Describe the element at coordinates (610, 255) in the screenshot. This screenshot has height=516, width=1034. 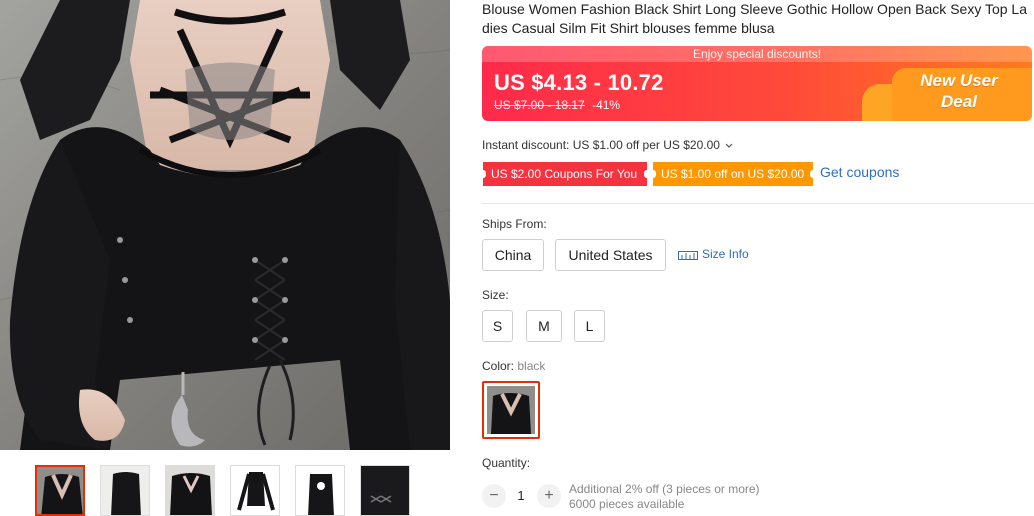
I see `ship-option-united-states: United States` at that location.